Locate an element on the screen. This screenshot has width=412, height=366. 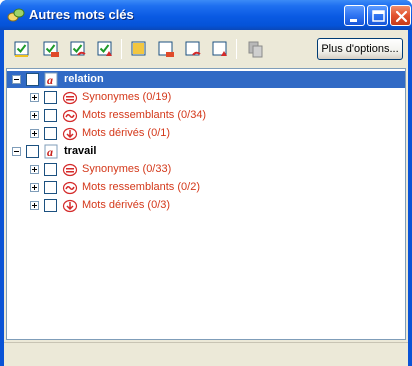
minimize-icon is located at coordinates (353, 20).